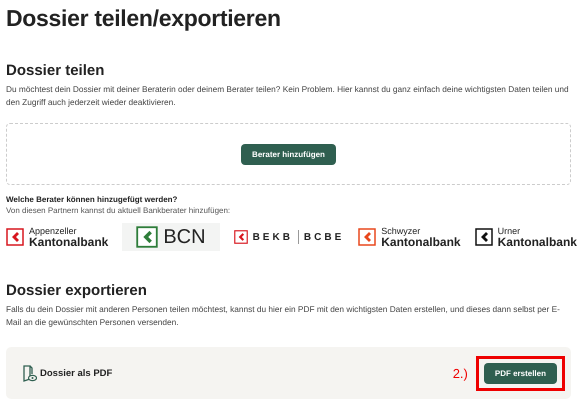 The image size is (579, 409). I want to click on section-heading: Dossier teilen, so click(56, 71).